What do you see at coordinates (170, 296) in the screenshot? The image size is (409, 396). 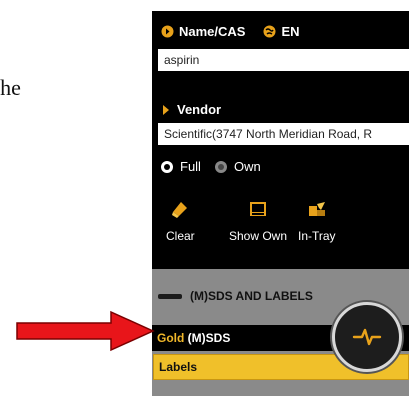 I see `collapse-dash-icon` at bounding box center [170, 296].